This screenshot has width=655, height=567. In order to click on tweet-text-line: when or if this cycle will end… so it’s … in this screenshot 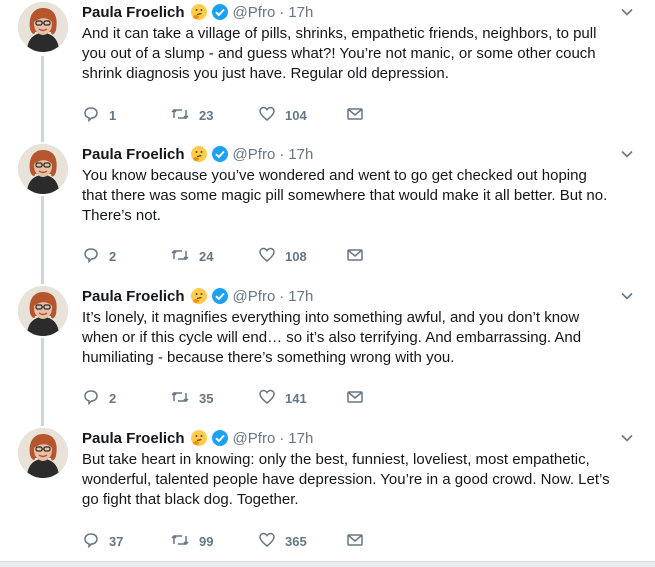, I will do `click(332, 337)`.